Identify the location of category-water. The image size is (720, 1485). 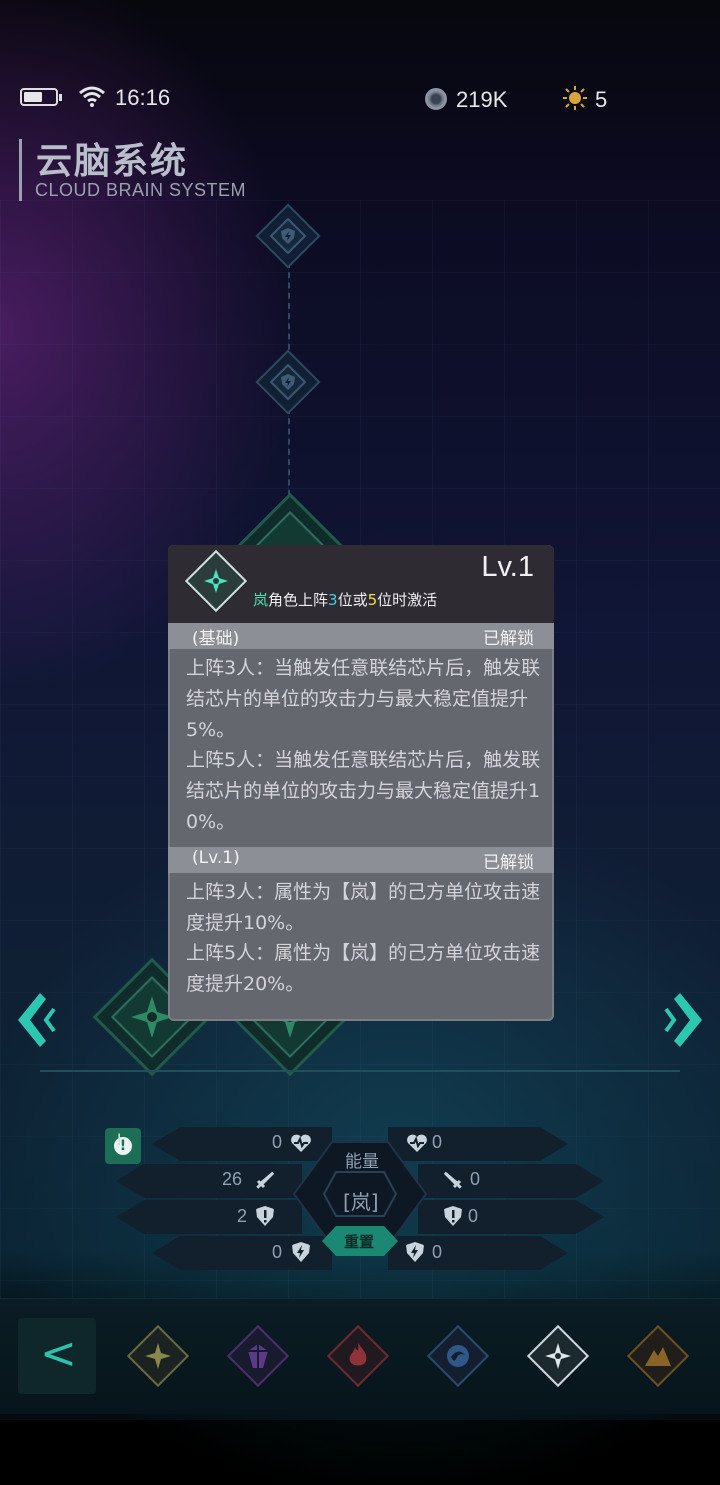
(458, 1356).